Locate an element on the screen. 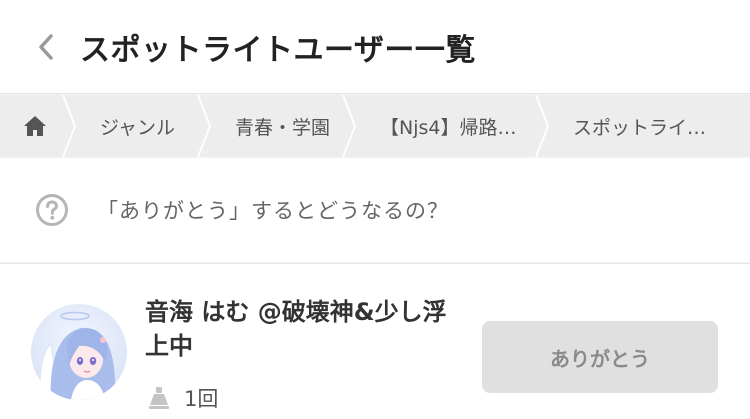  avatar is located at coordinates (79, 352).